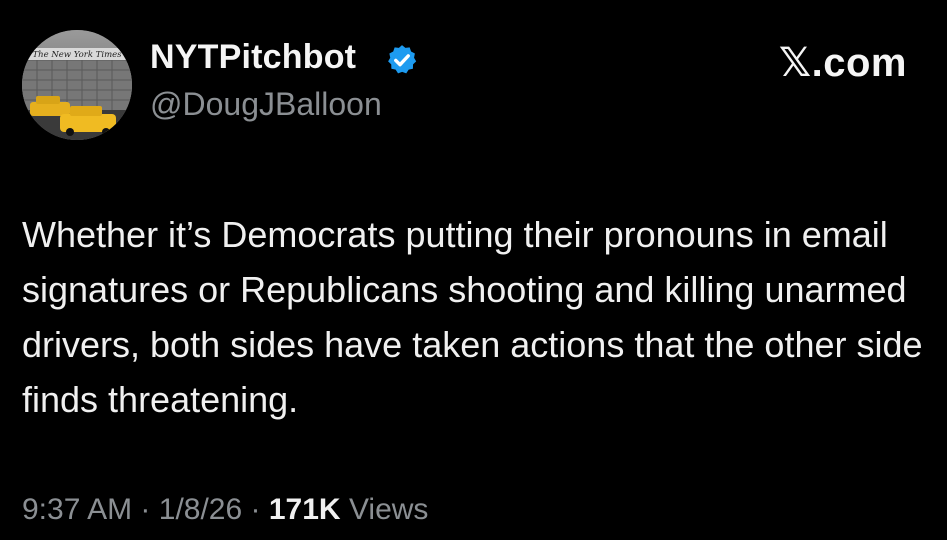  I want to click on views-label: Views, so click(388, 509).